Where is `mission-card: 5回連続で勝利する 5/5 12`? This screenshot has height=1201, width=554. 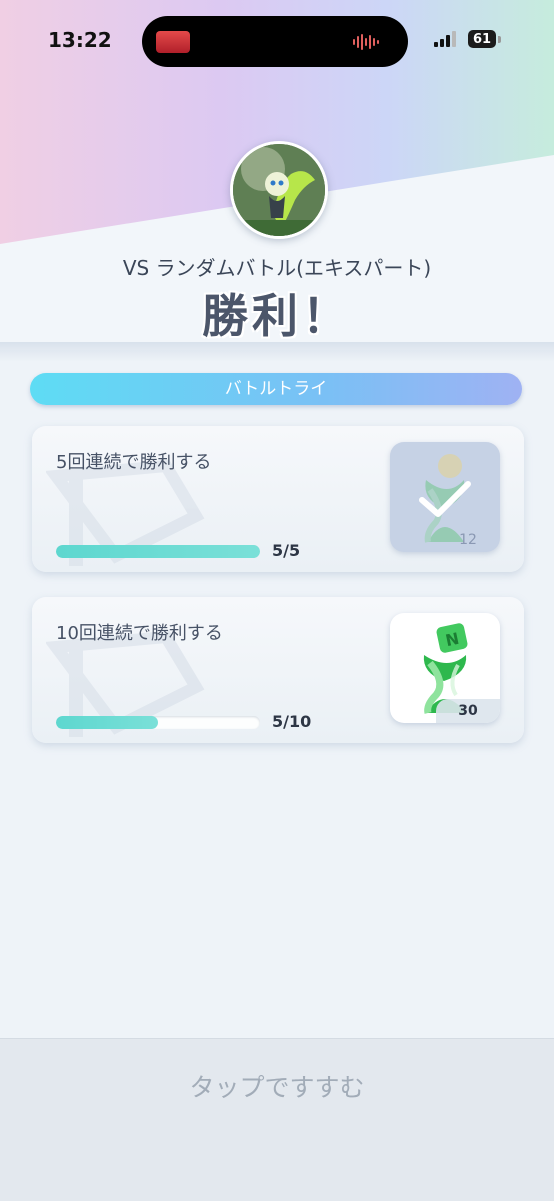 mission-card: 5回連続で勝利する 5/5 12 is located at coordinates (278, 499).